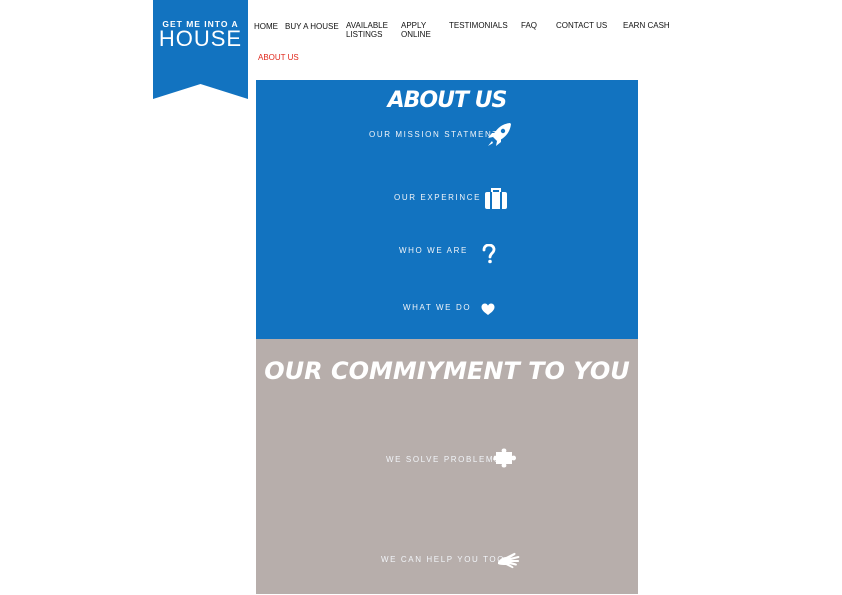 This screenshot has width=842, height=595. Describe the element at coordinates (444, 459) in the screenshot. I see `we-solve-problems-label: WE SOLVE PROBLEMS` at that location.